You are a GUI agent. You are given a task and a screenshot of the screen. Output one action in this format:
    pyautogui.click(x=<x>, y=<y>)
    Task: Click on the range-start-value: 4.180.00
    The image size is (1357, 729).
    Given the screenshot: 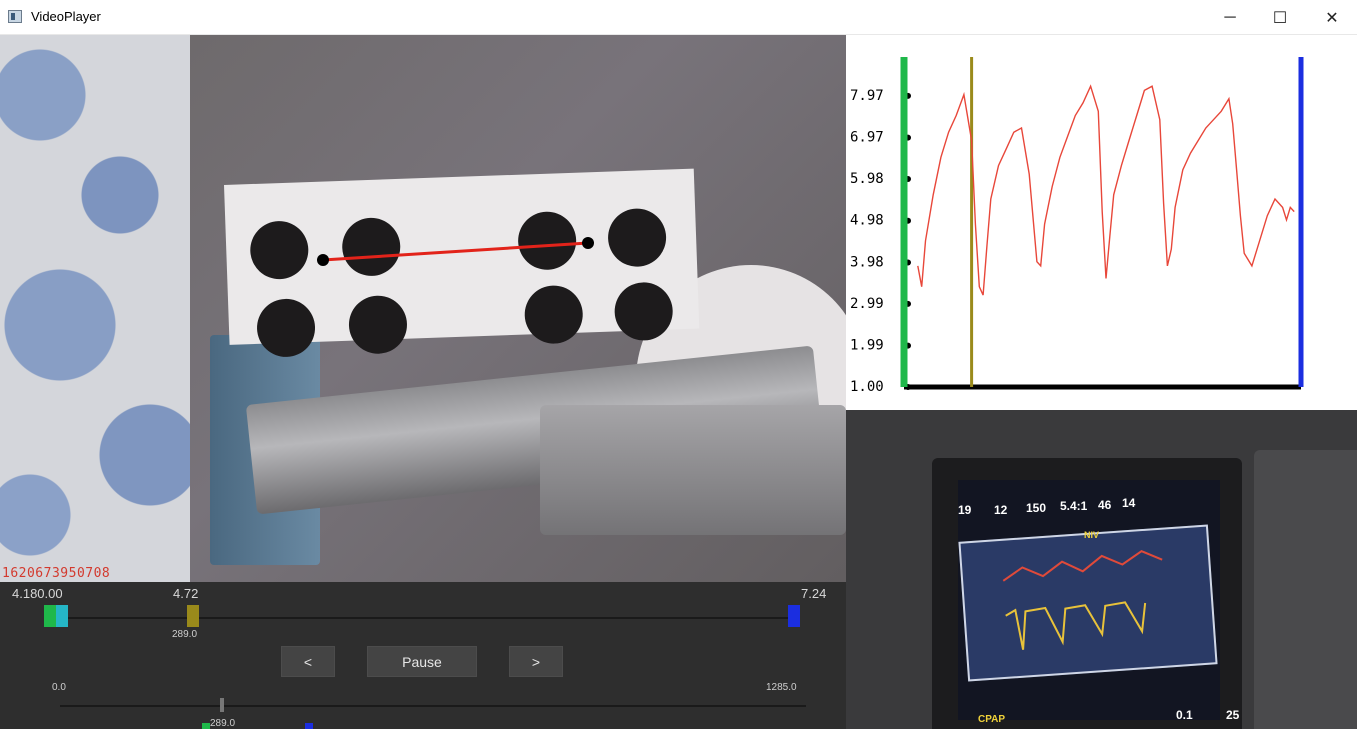 What is the action you would take?
    pyautogui.click(x=37, y=593)
    